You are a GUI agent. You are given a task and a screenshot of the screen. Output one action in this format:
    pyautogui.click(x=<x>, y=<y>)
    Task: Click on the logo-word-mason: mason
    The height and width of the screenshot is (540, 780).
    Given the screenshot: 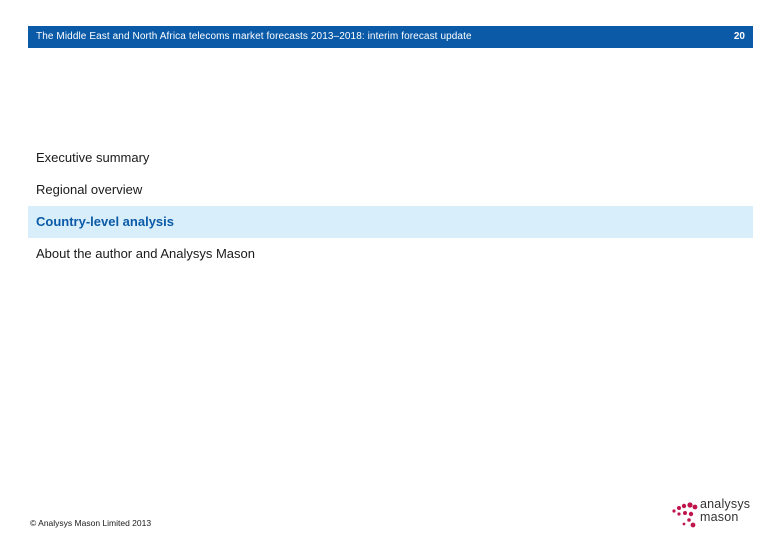 What is the action you would take?
    pyautogui.click(x=719, y=517)
    